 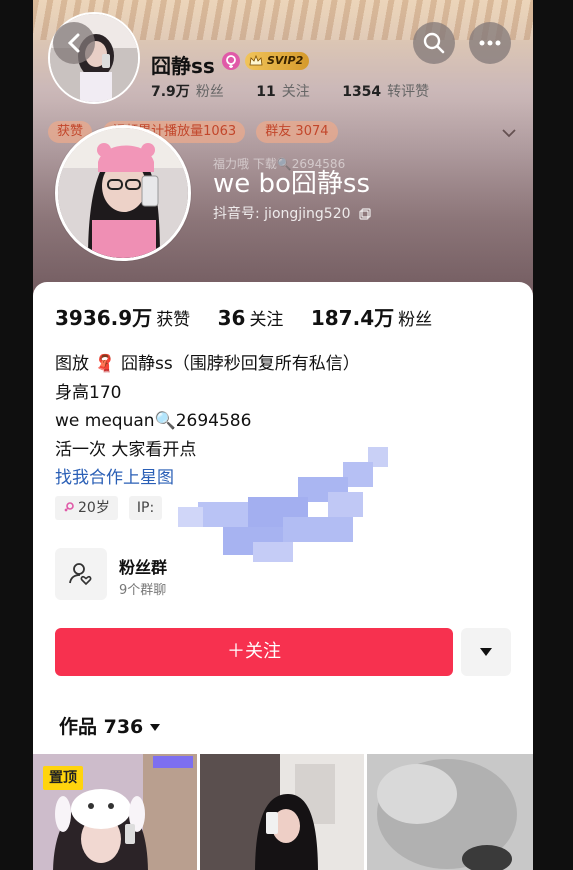 I want to click on works-label: 作品 736, so click(x=101, y=727).